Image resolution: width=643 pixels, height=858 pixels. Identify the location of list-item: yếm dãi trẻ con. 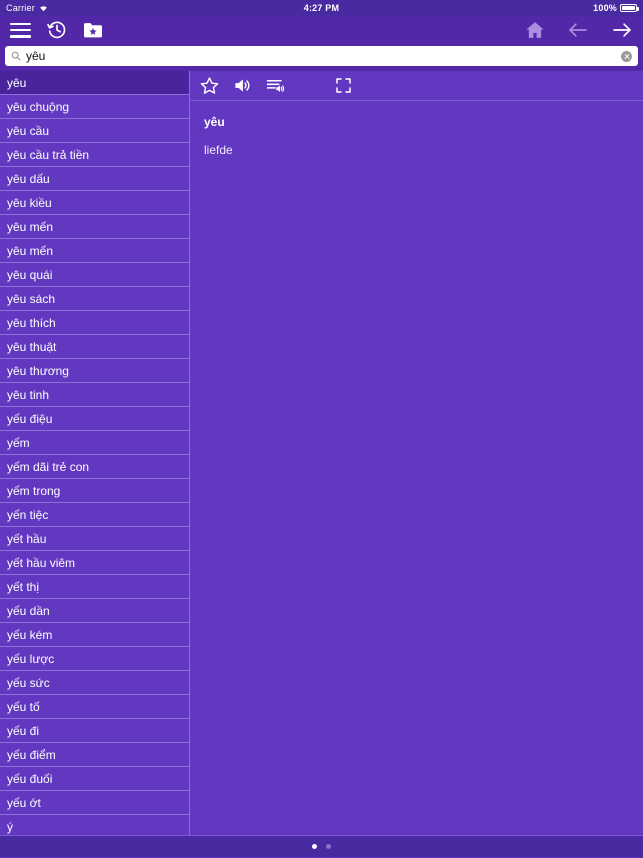
(94, 467).